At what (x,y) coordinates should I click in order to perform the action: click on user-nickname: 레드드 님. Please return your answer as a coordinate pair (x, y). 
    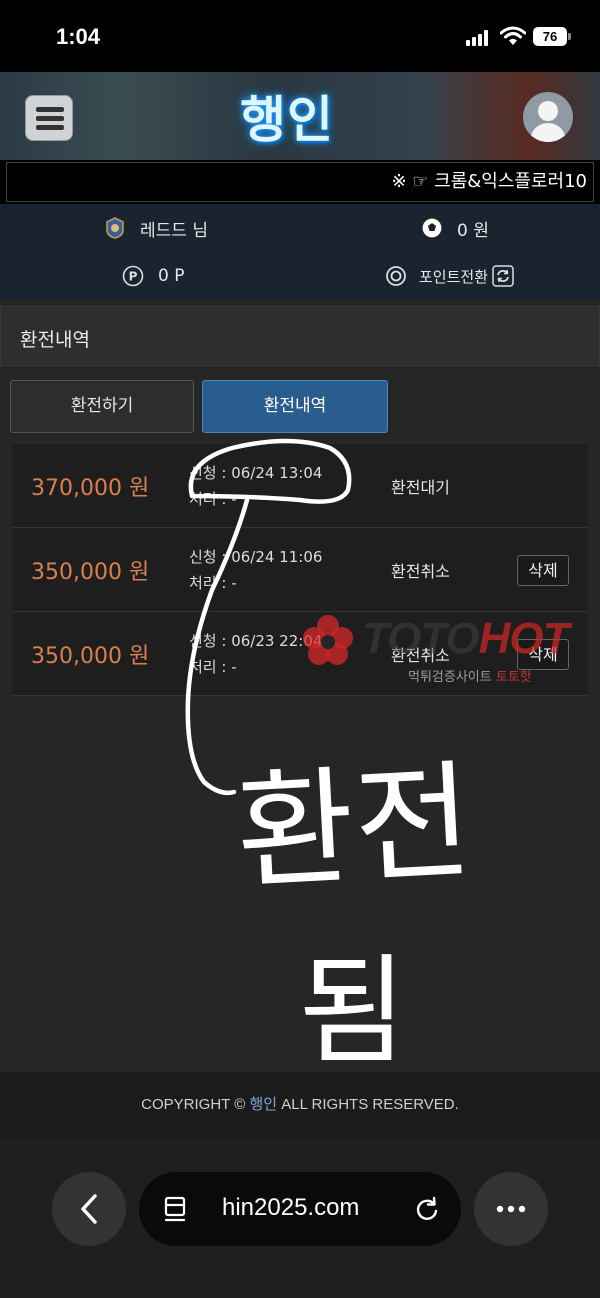
    Looking at the image, I should click on (156, 228).